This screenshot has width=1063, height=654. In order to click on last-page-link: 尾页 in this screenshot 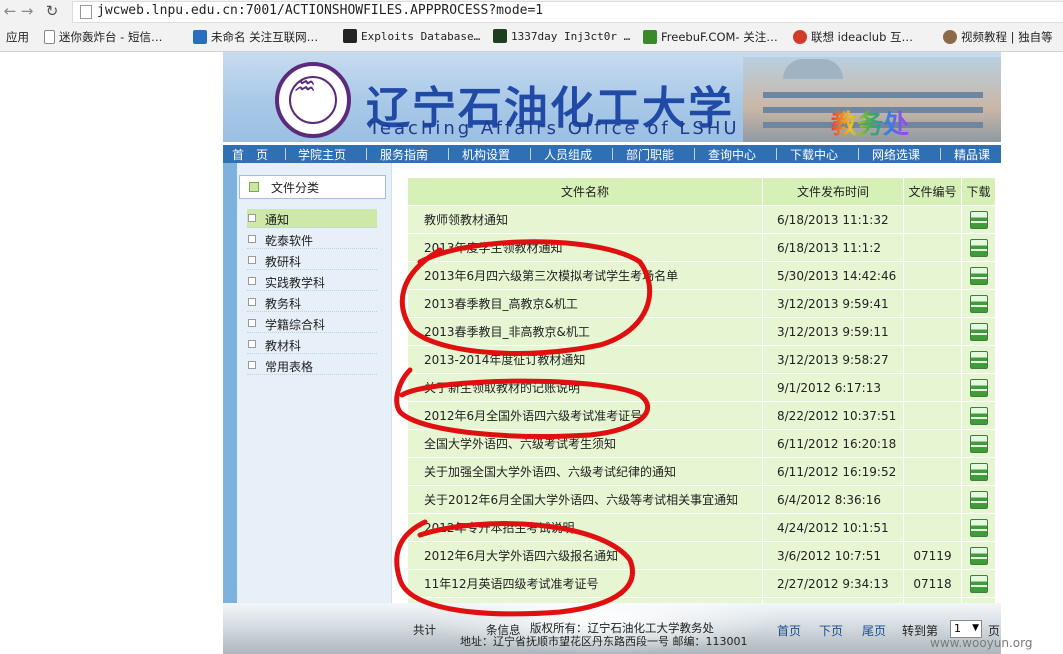, I will do `click(874, 630)`.